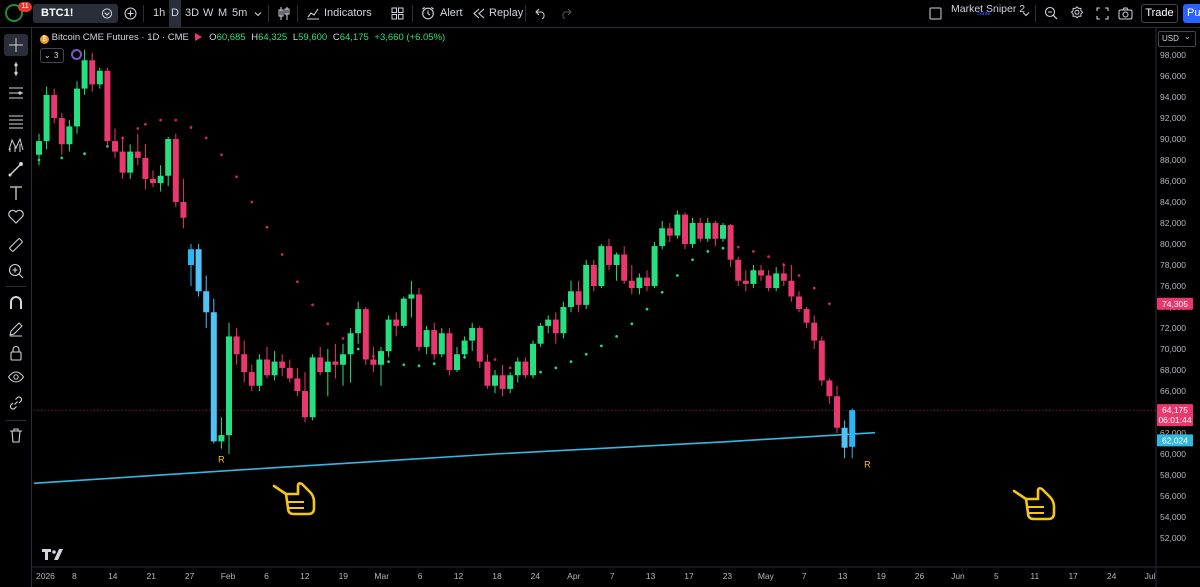  What do you see at coordinates (198, 37) in the screenshot?
I see `flag-icon` at bounding box center [198, 37].